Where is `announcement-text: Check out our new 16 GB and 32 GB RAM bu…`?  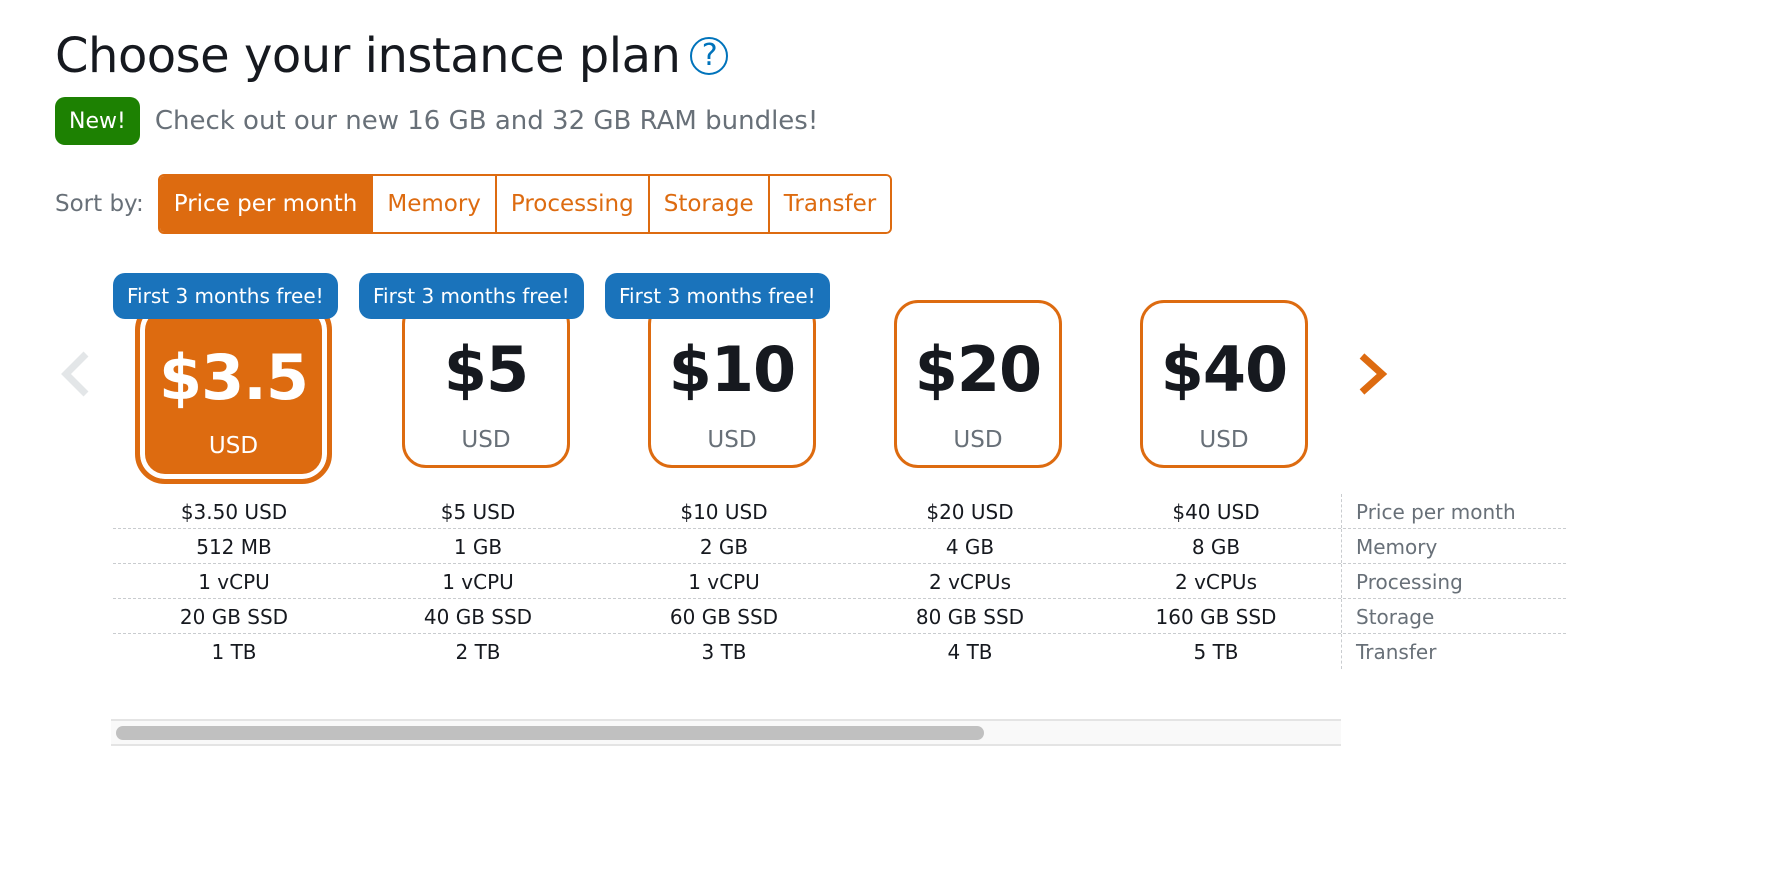
announcement-text: Check out our new 16 GB and 32 GB RAM bu… is located at coordinates (486, 121).